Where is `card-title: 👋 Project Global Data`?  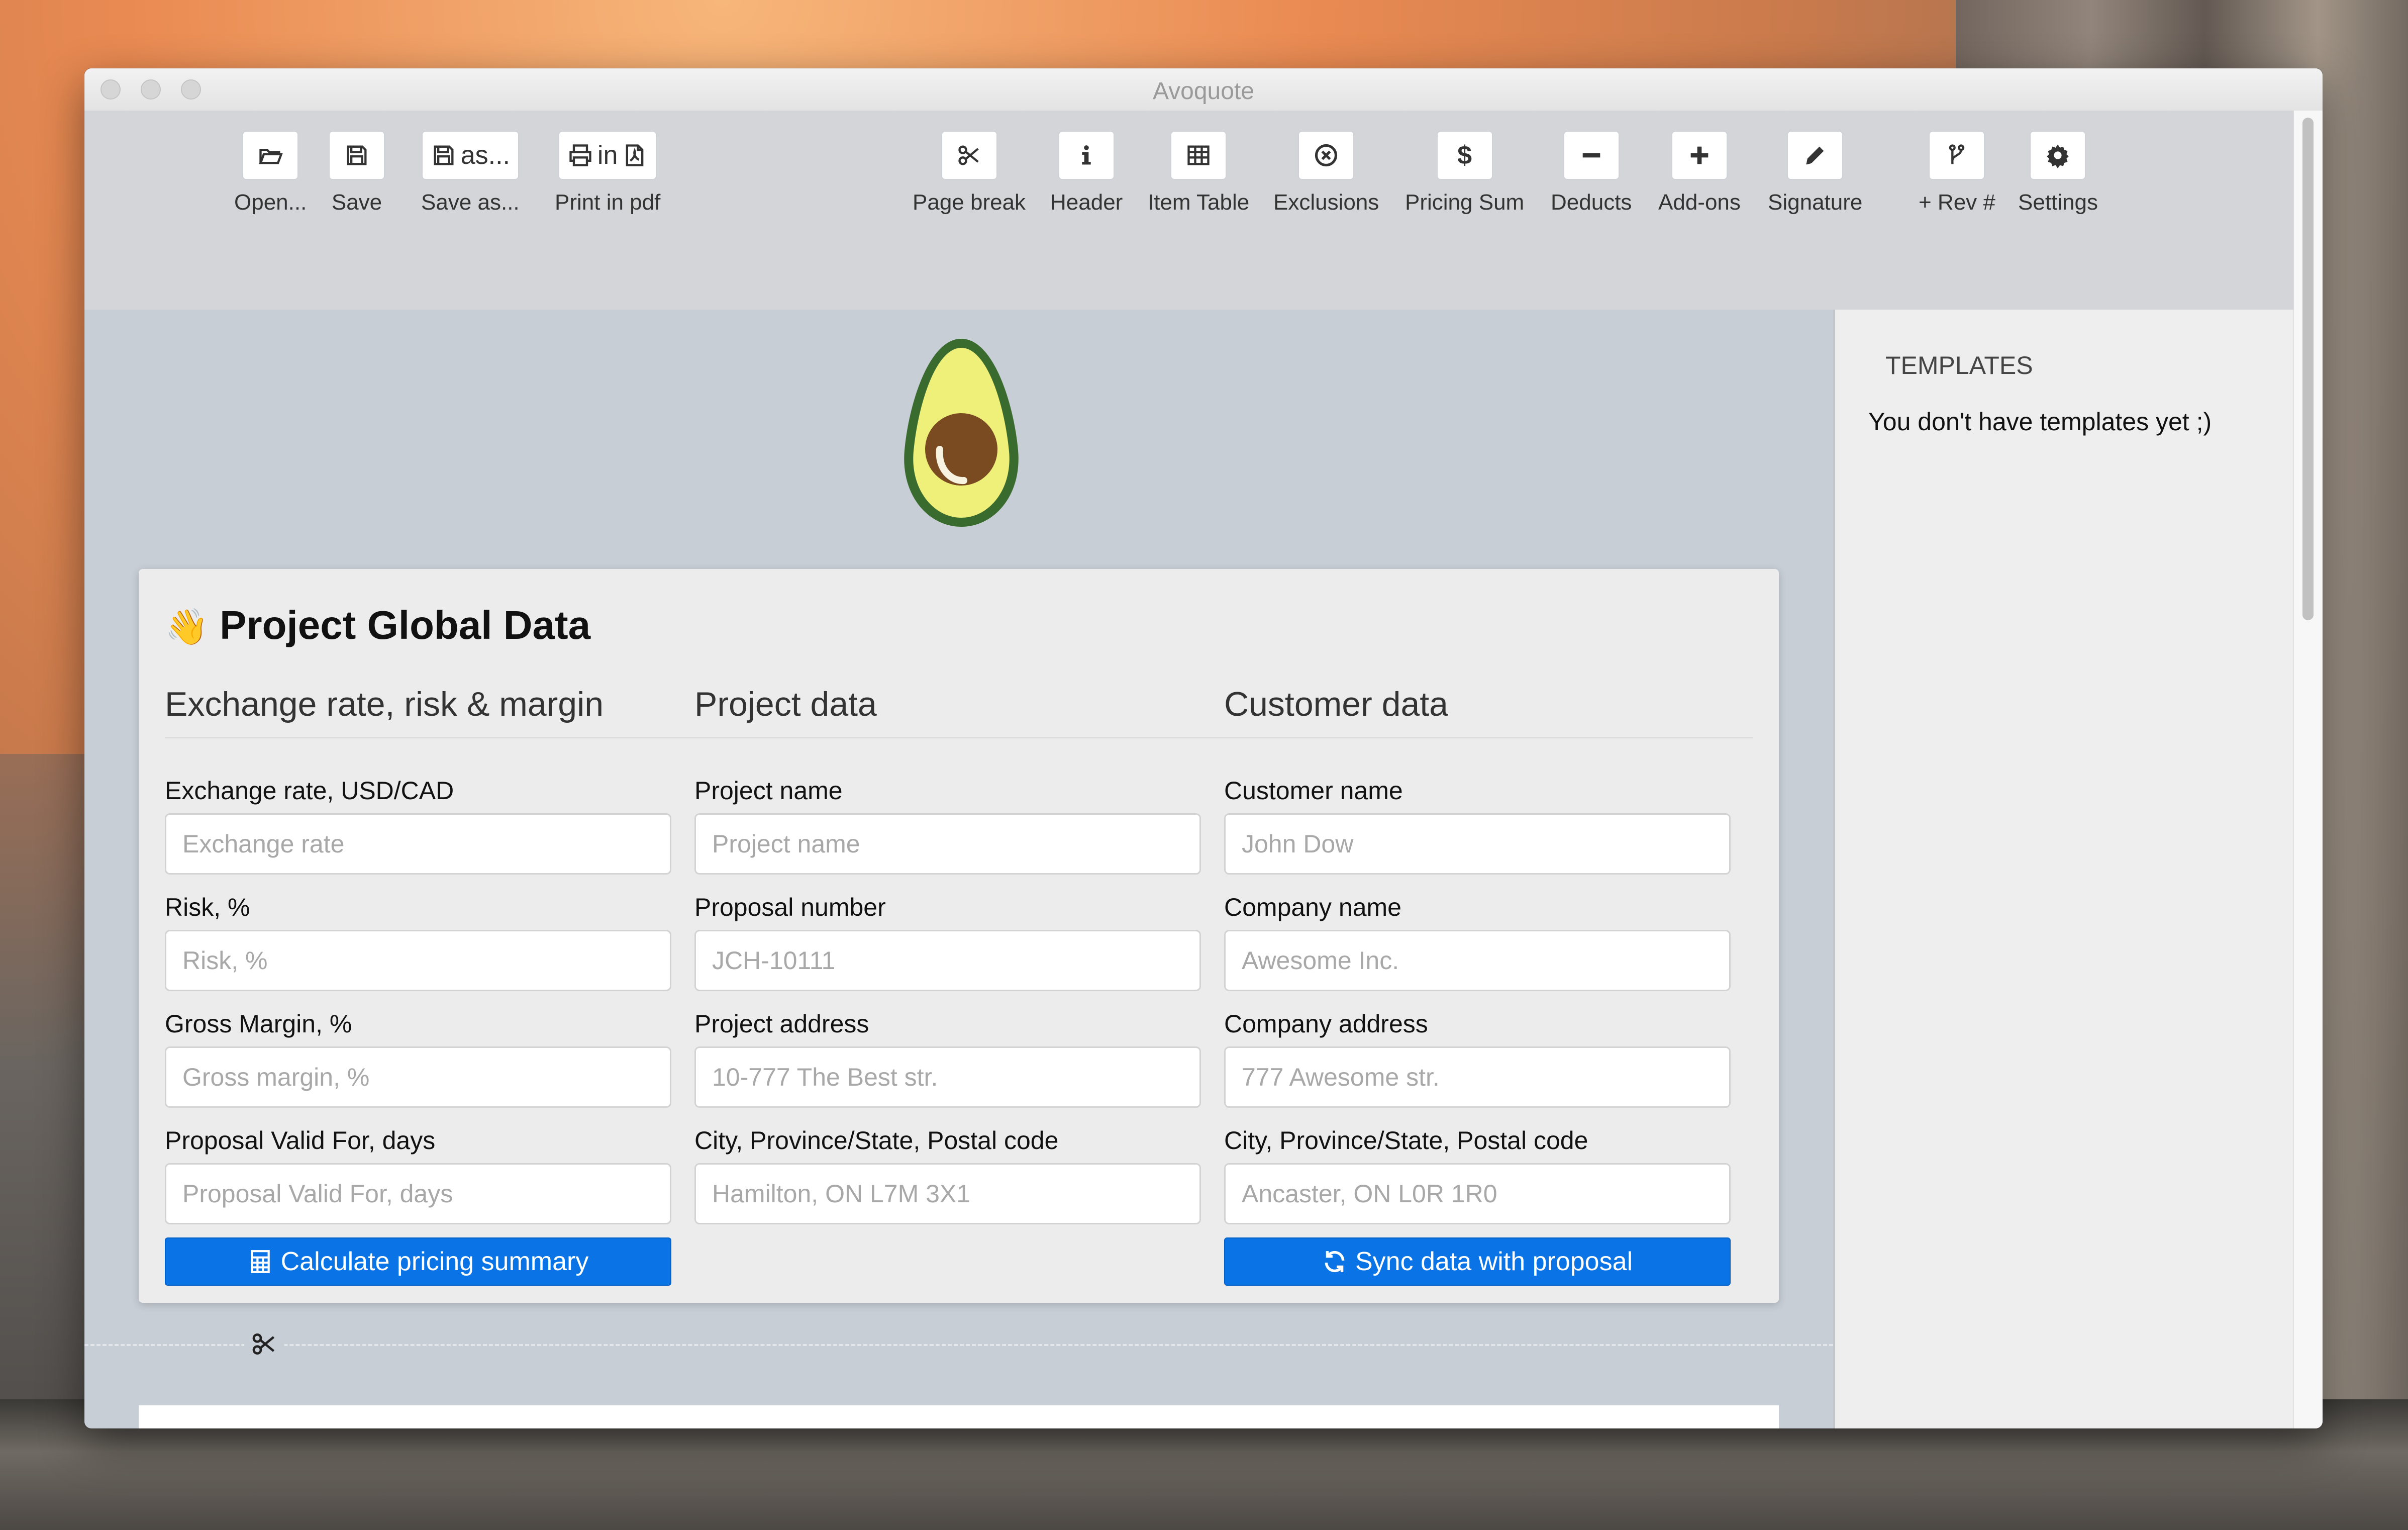
card-title: 👋 Project Global Data is located at coordinates (377, 625).